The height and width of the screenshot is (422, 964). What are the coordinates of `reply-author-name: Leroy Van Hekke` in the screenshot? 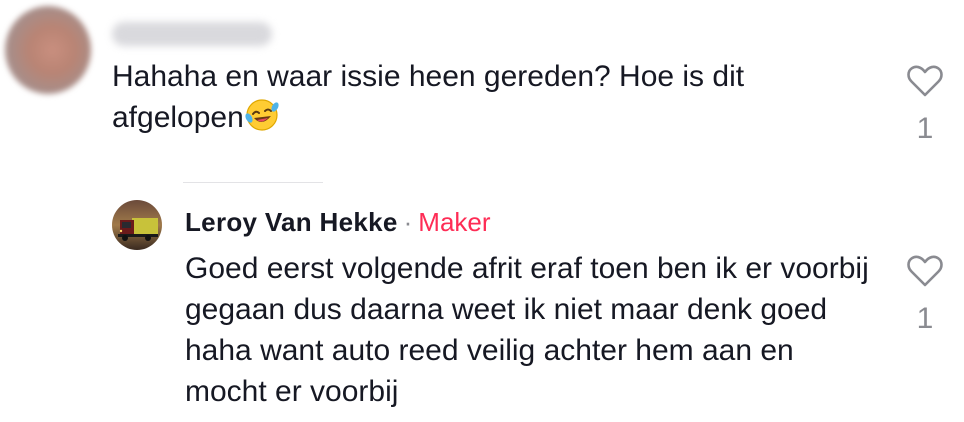 It's located at (291, 222).